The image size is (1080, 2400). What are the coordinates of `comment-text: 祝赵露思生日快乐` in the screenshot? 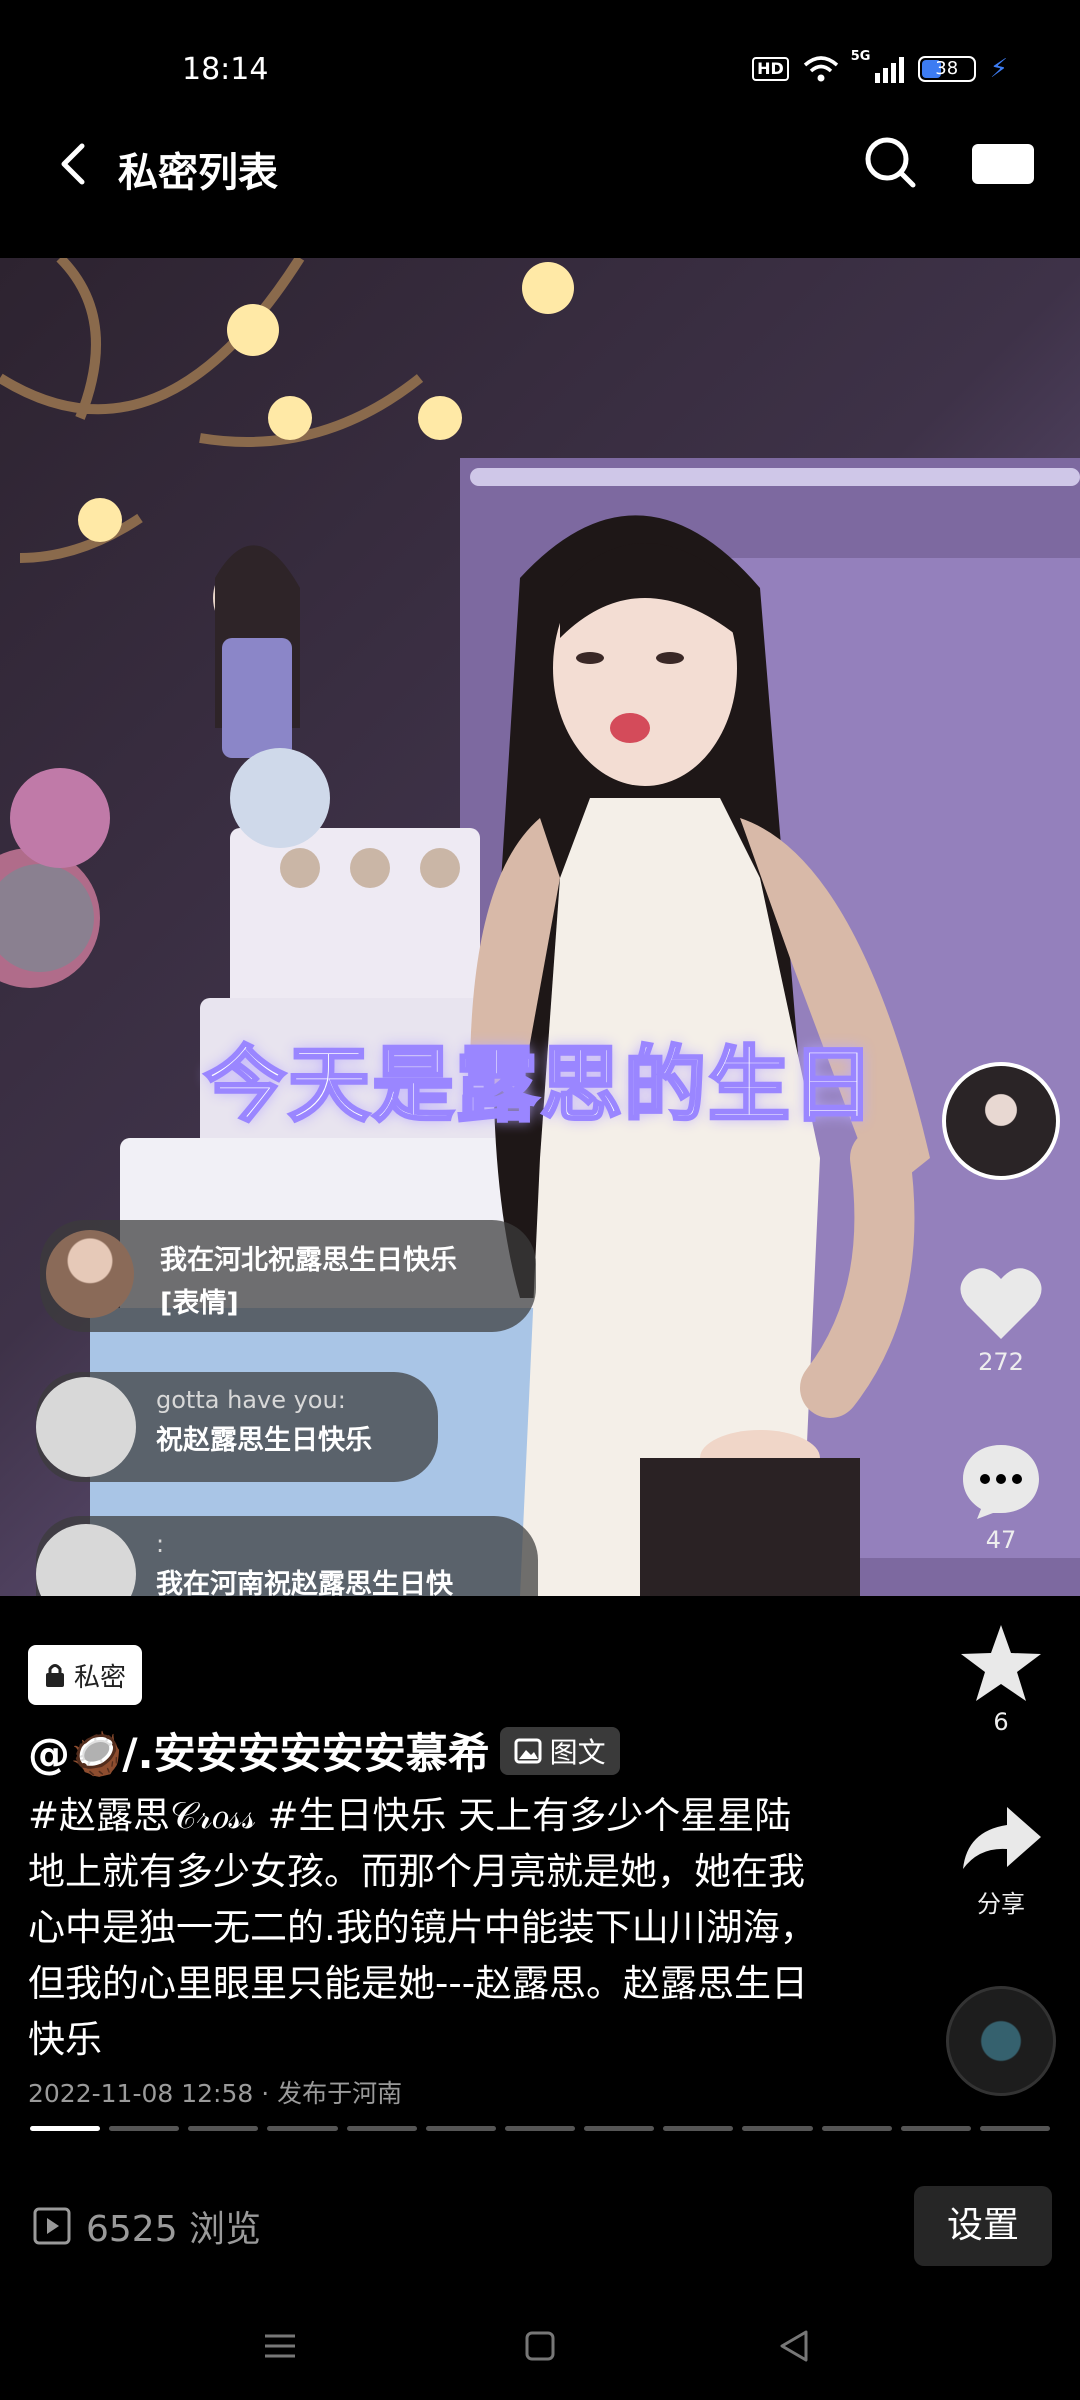 It's located at (264, 1440).